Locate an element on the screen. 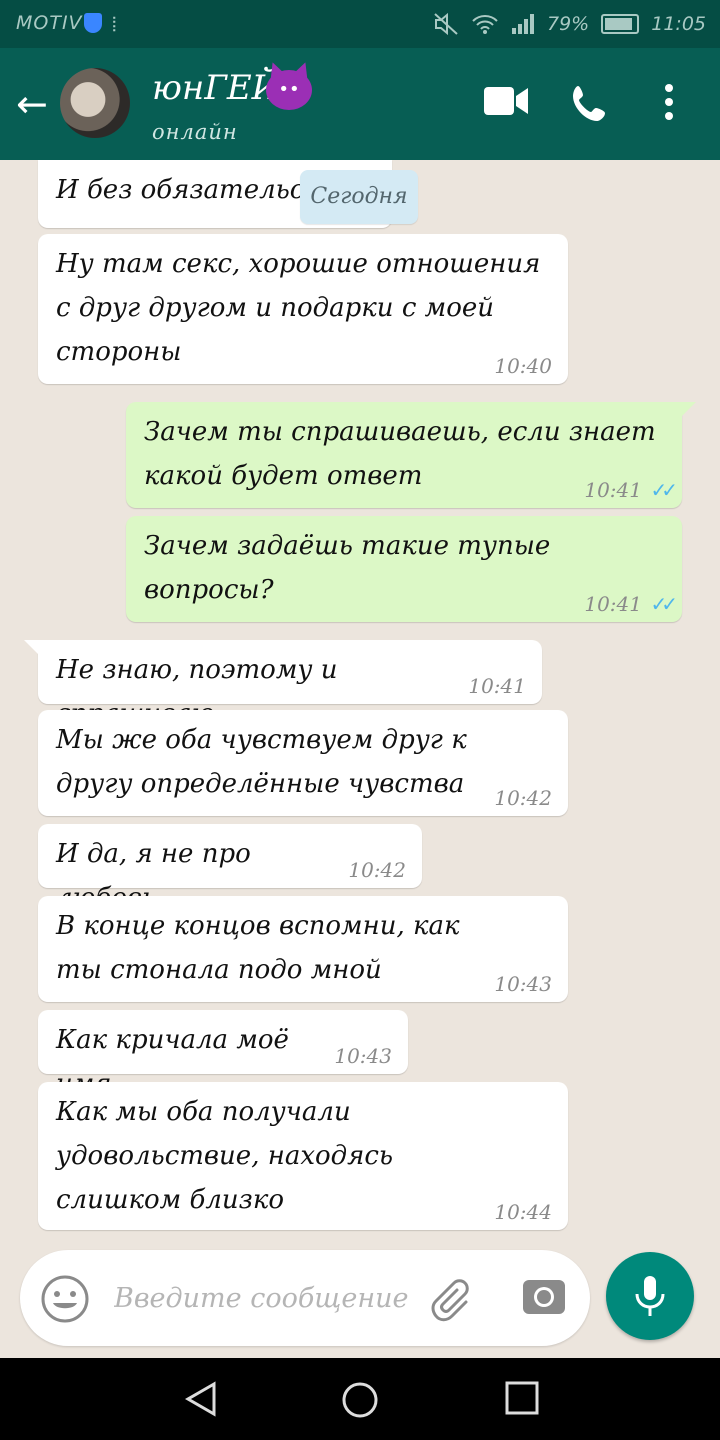 The height and width of the screenshot is (1440, 720). message-bubble-incoming: И да, я не про любовь 10:42 is located at coordinates (230, 868).